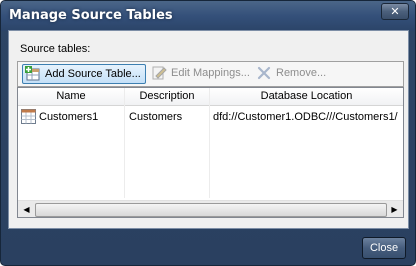 The height and width of the screenshot is (266, 416). Describe the element at coordinates (32, 73) in the screenshot. I see `add-table-icon` at that location.